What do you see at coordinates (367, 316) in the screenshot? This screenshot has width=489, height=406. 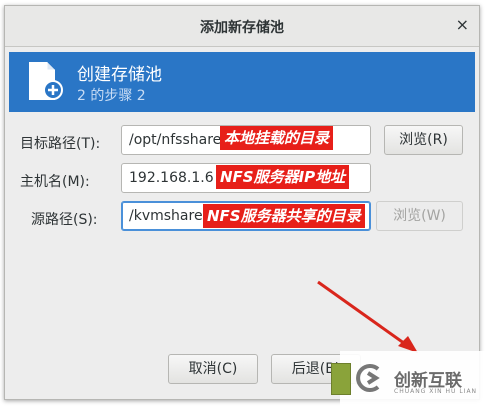 I see `annotation-arrow` at bounding box center [367, 316].